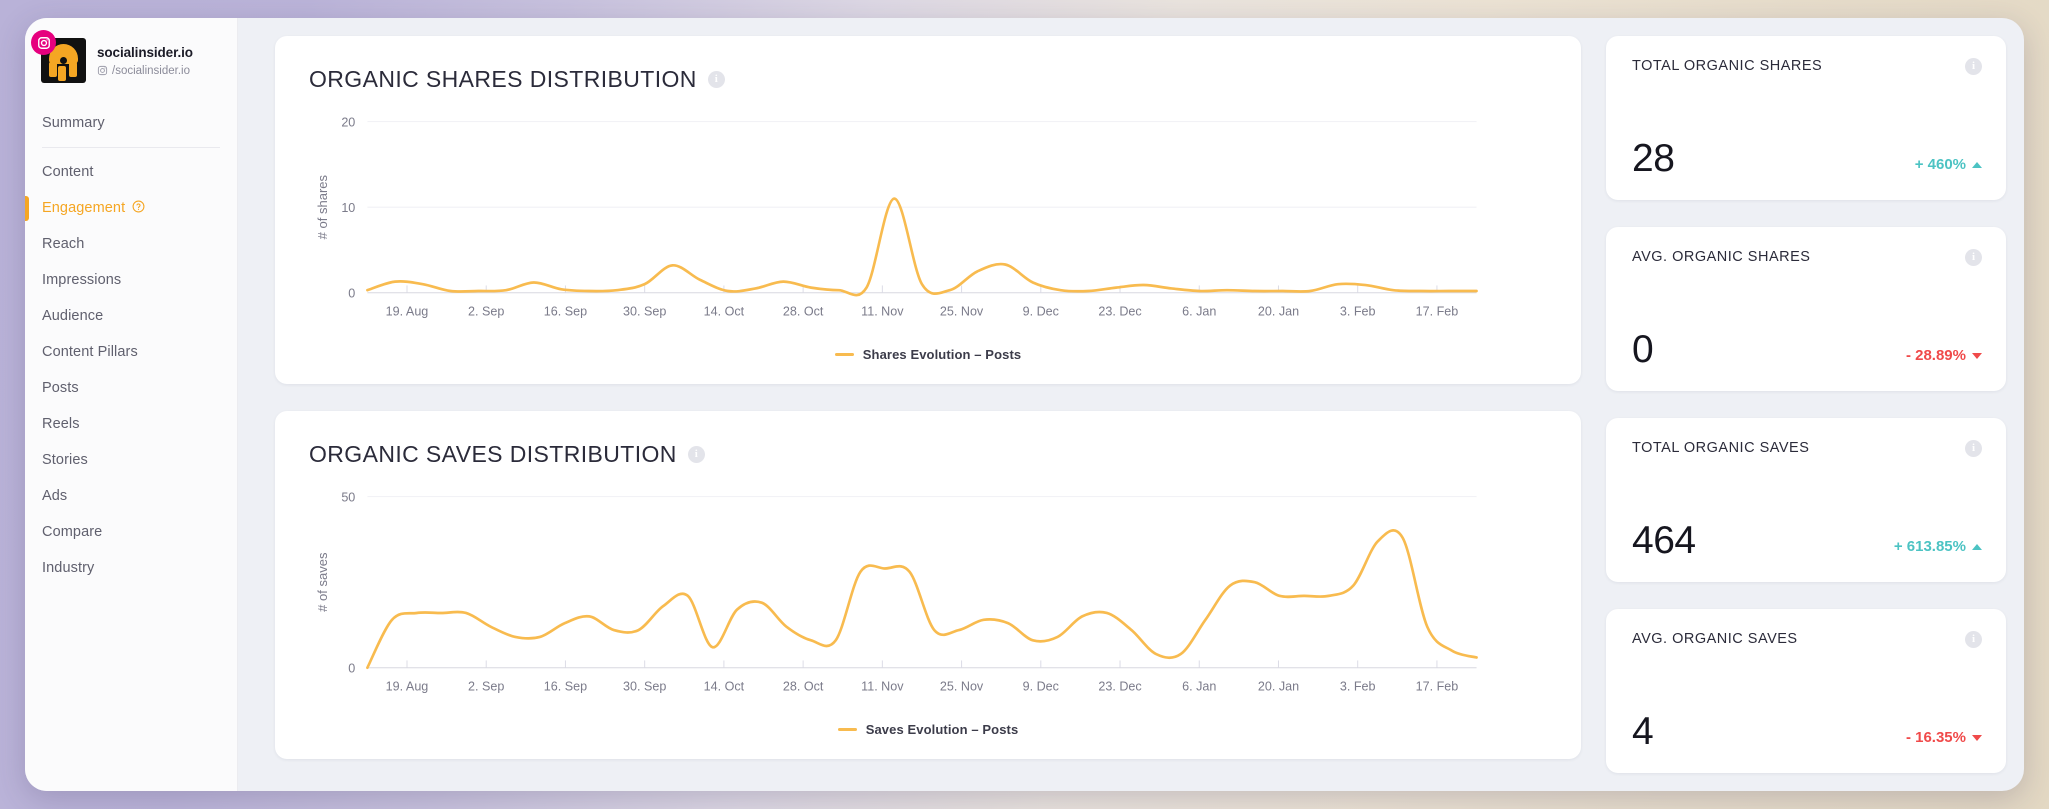  What do you see at coordinates (1806, 118) in the screenshot?
I see `kpi-card-total-organic-shares: TOTAL ORGANIC SHARES i 28 + 460%` at bounding box center [1806, 118].